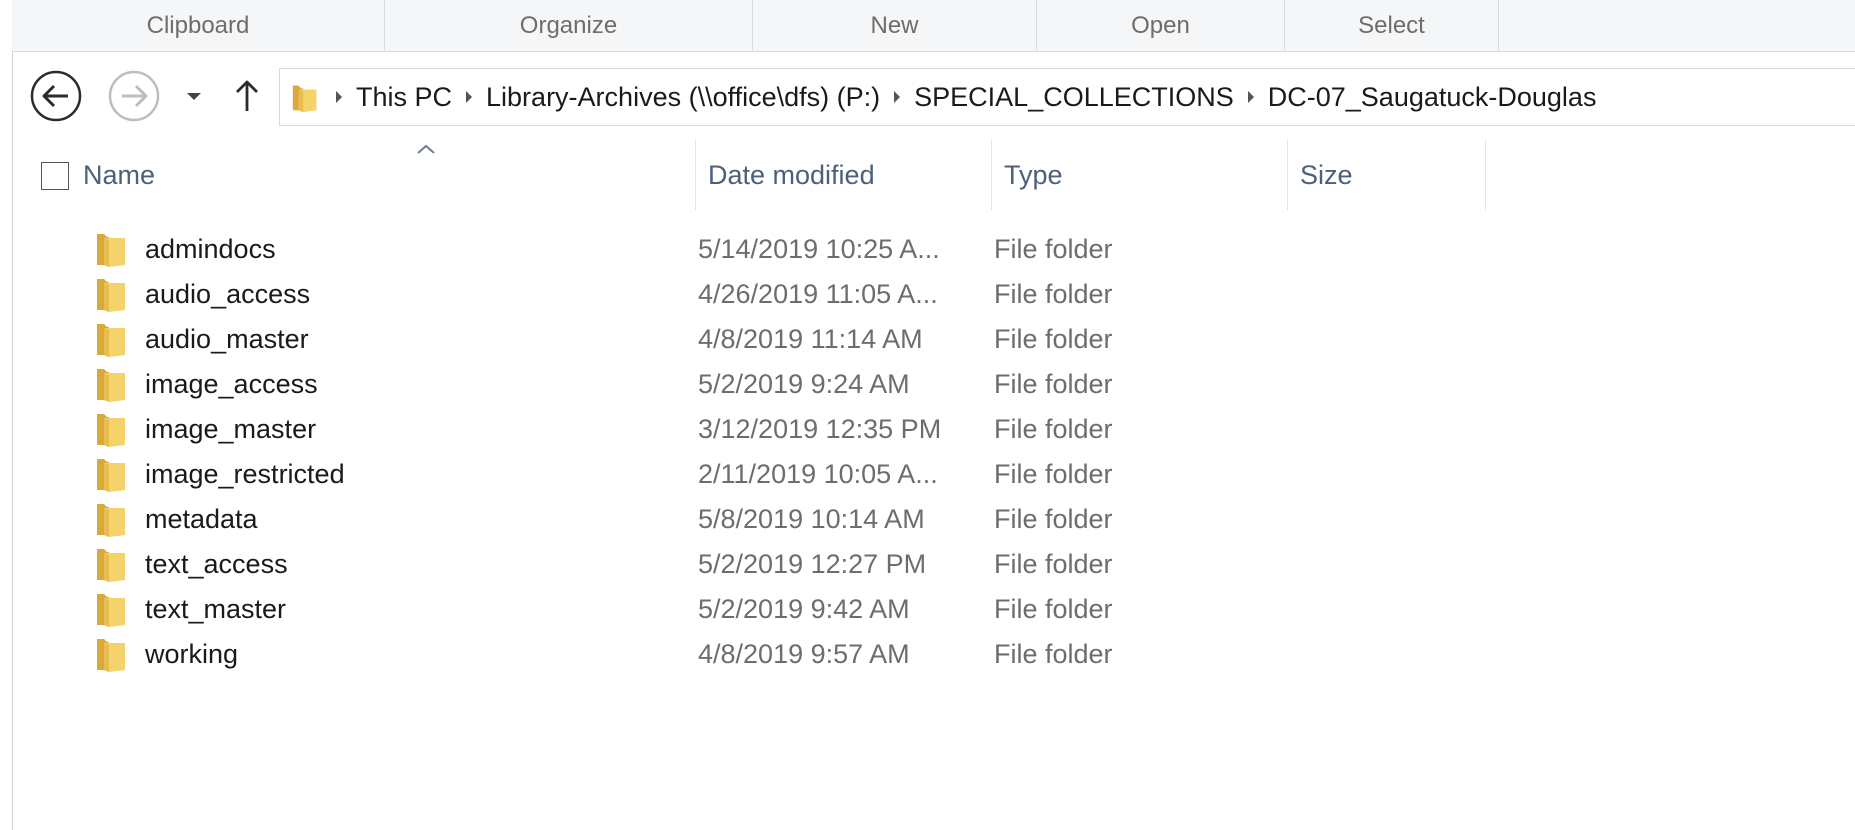 Image resolution: width=1855 pixels, height=830 pixels. What do you see at coordinates (895, 26) in the screenshot?
I see `ribbon-group-new: New` at bounding box center [895, 26].